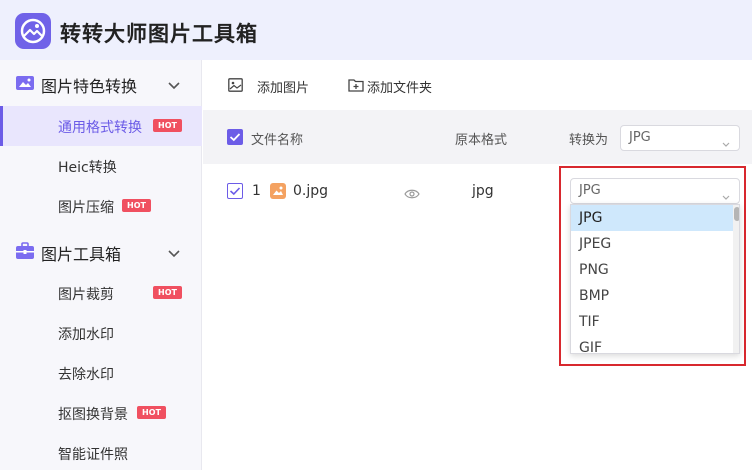  What do you see at coordinates (93, 455) in the screenshot?
I see `sidebar-item-label: 智能证件照` at bounding box center [93, 455].